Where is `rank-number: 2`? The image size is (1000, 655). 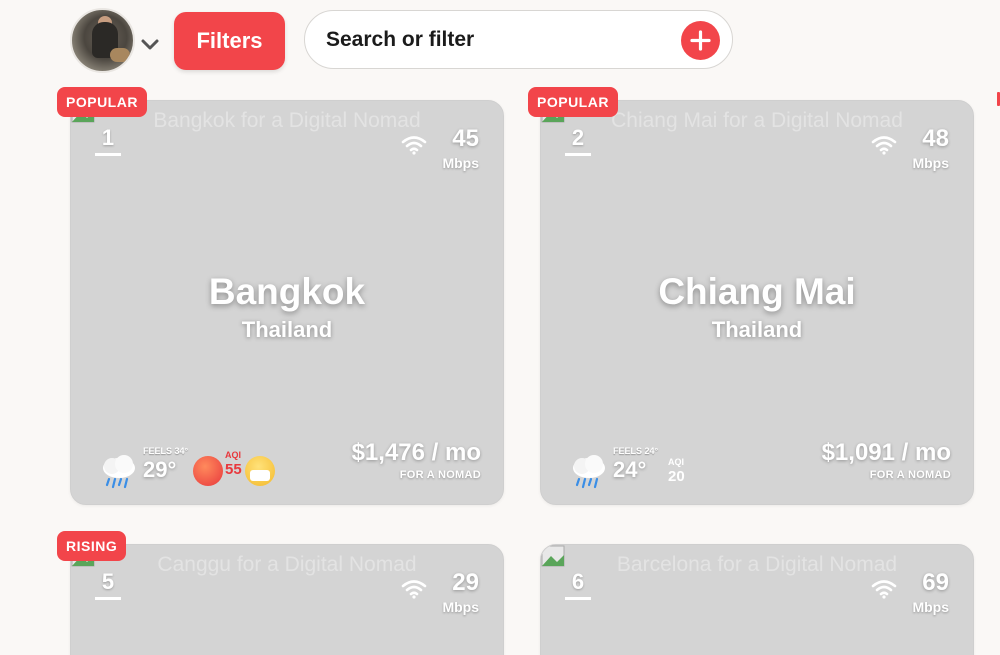 rank-number: 2 is located at coordinates (578, 140).